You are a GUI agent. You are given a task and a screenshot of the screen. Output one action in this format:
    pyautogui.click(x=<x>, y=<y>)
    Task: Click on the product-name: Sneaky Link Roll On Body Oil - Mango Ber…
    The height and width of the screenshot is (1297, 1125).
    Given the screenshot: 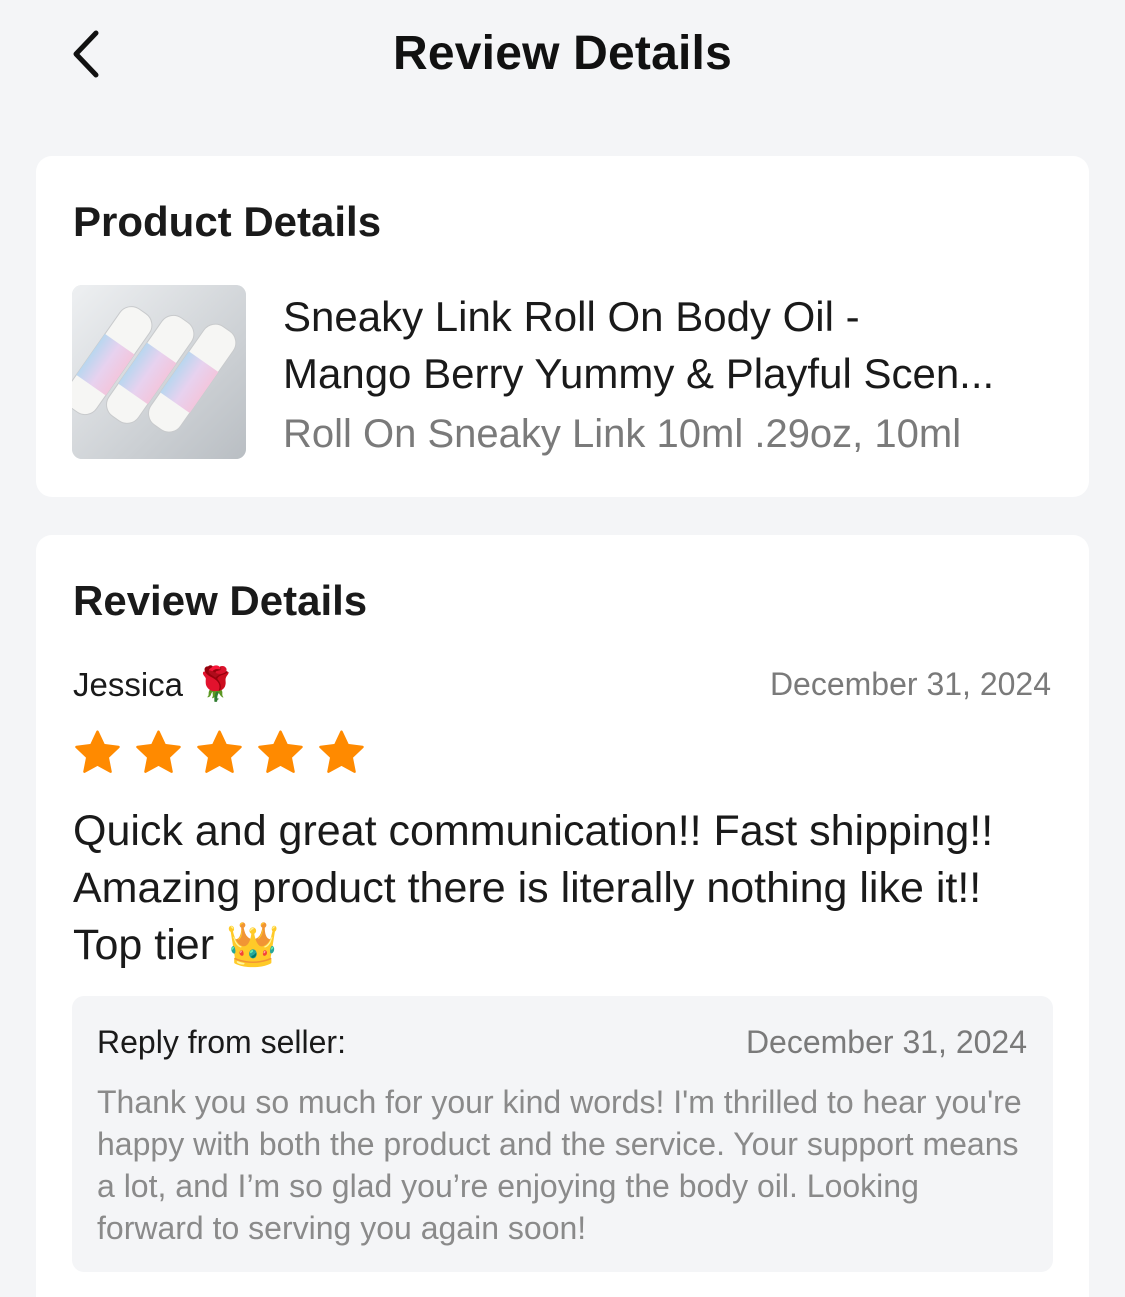 What is the action you would take?
    pyautogui.click(x=673, y=345)
    